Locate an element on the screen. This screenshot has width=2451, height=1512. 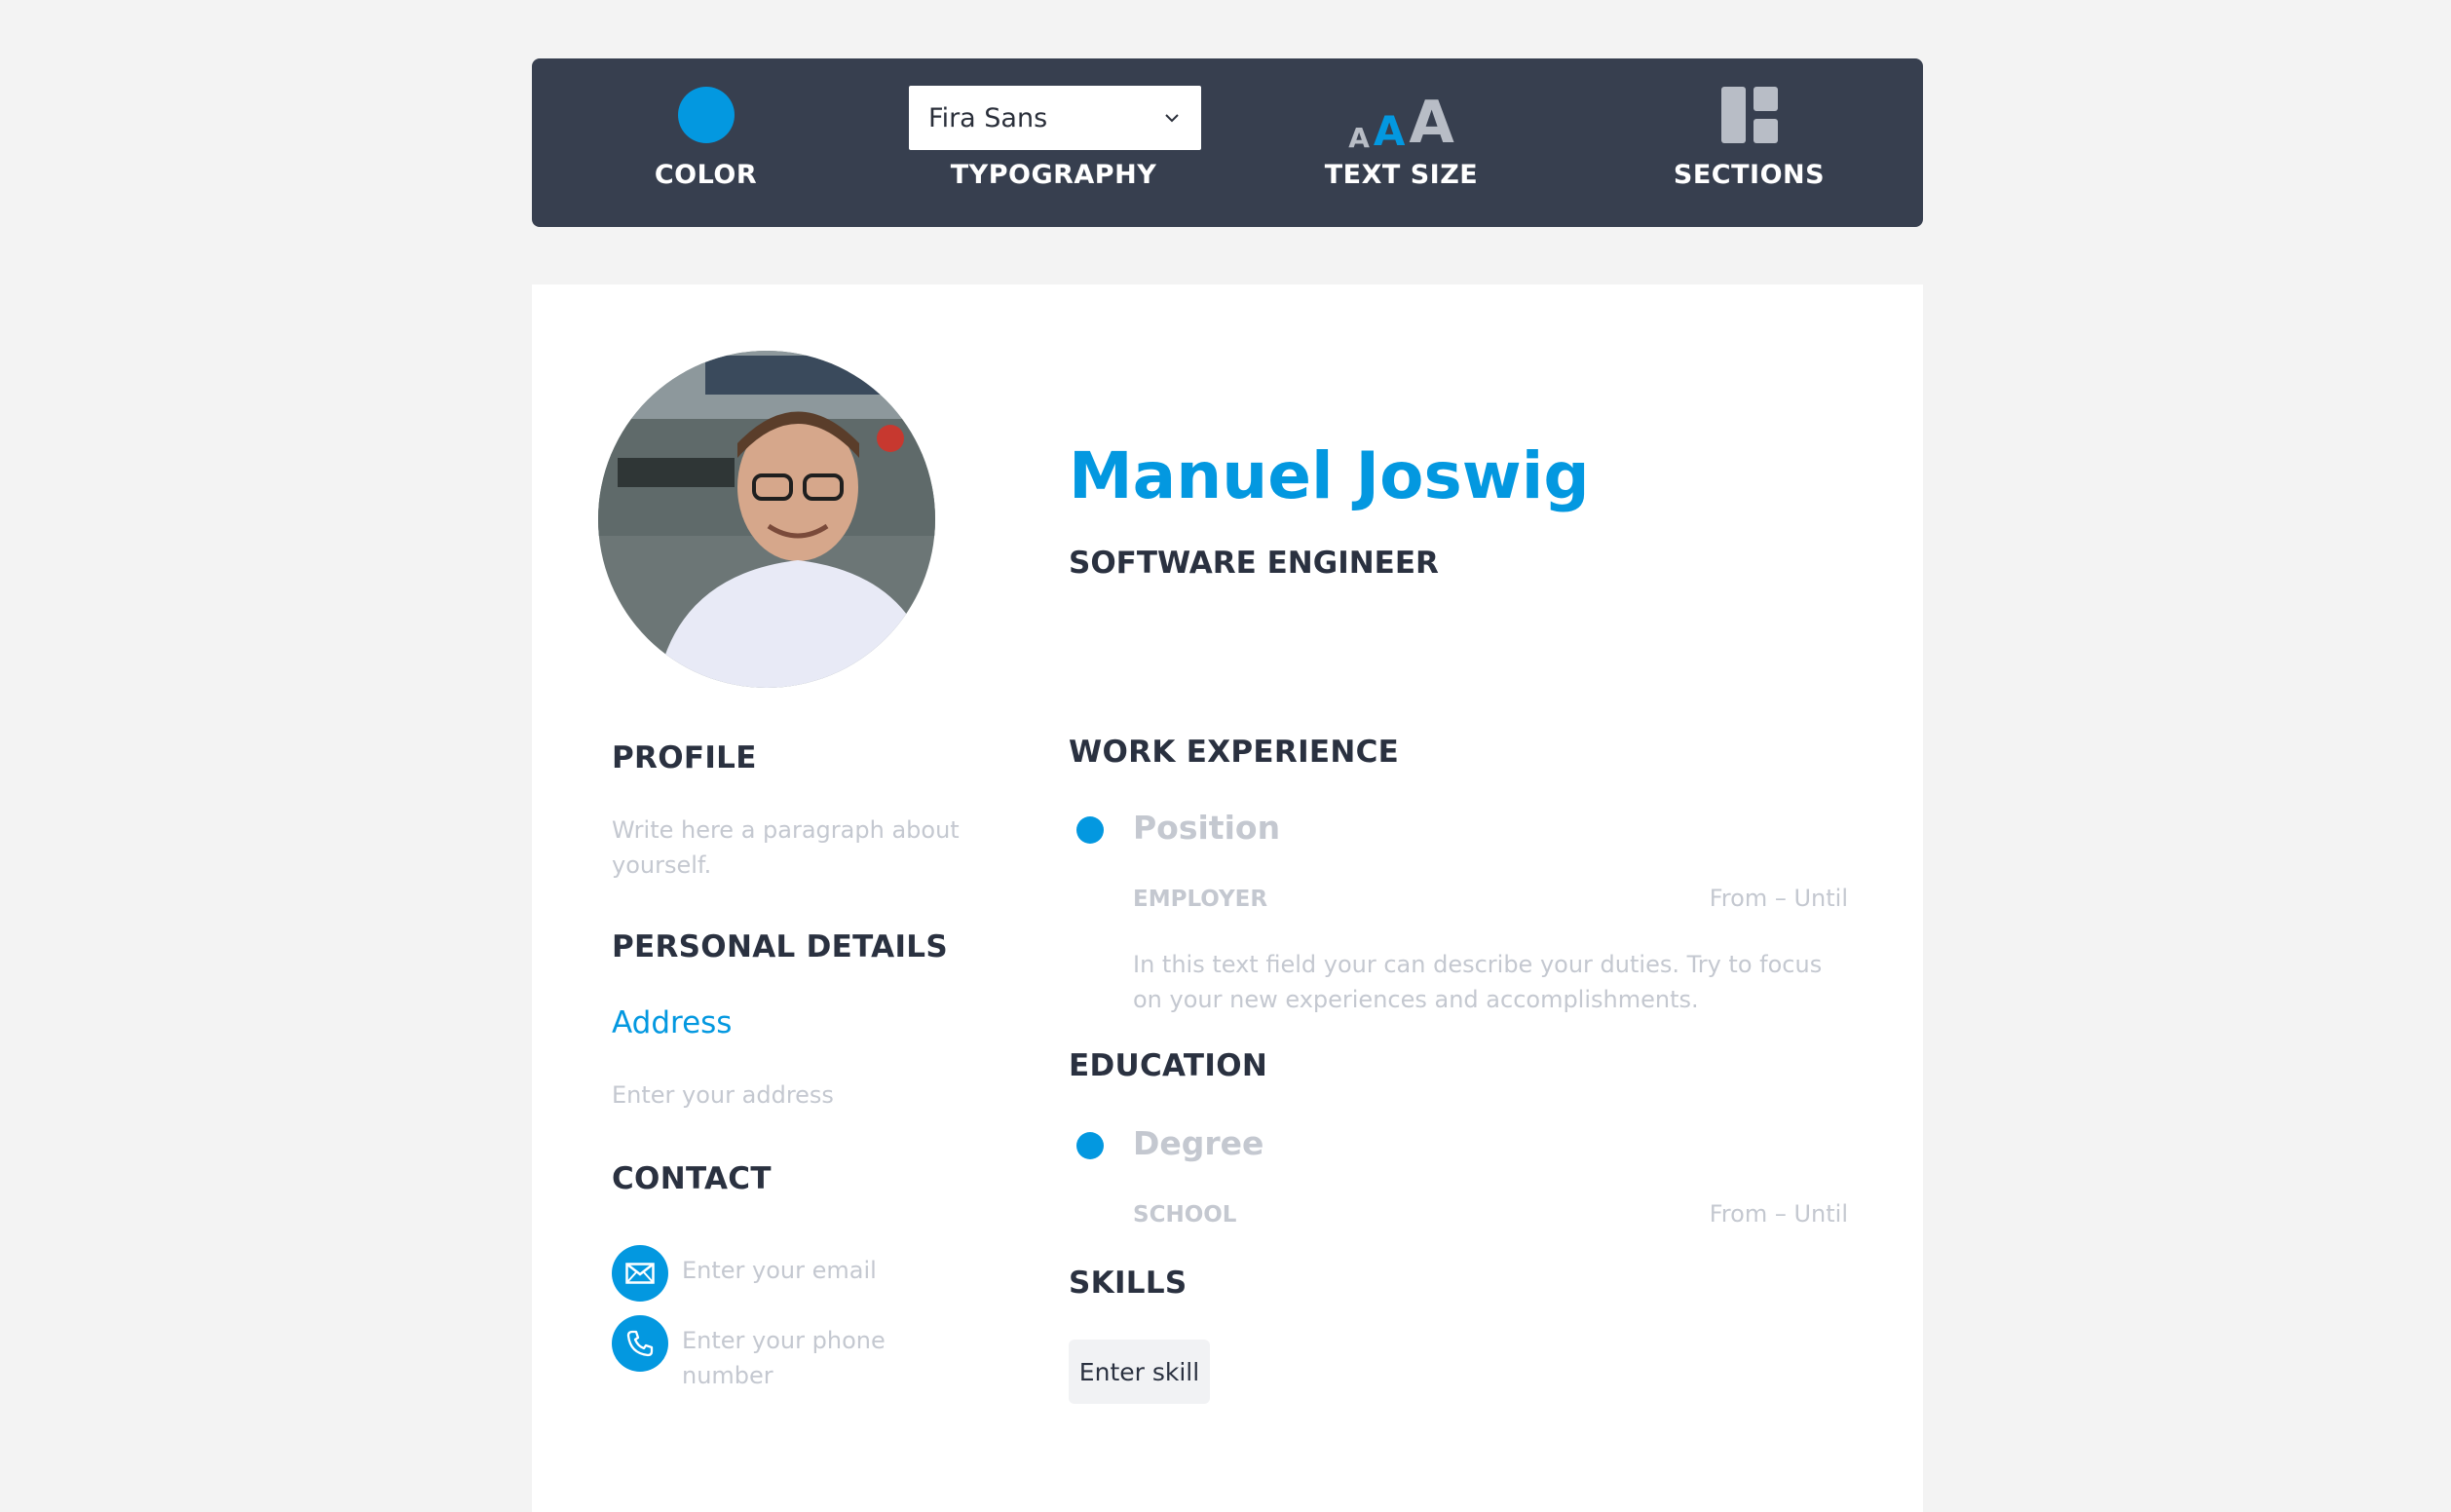
font-select: Fira Sans is located at coordinates (1055, 118).